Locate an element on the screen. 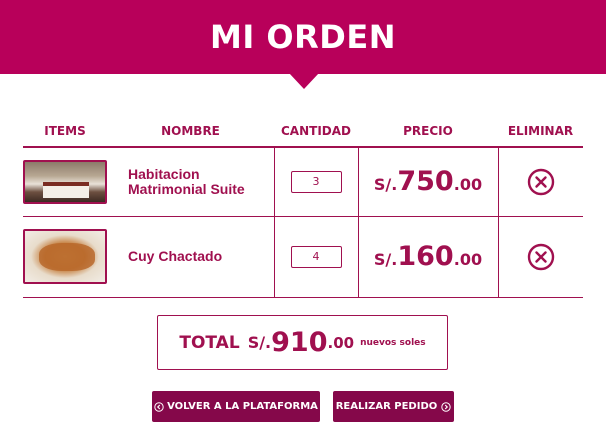 This screenshot has width=606, height=430. place-order-button: REALIZAR PEDIDO is located at coordinates (393, 406).